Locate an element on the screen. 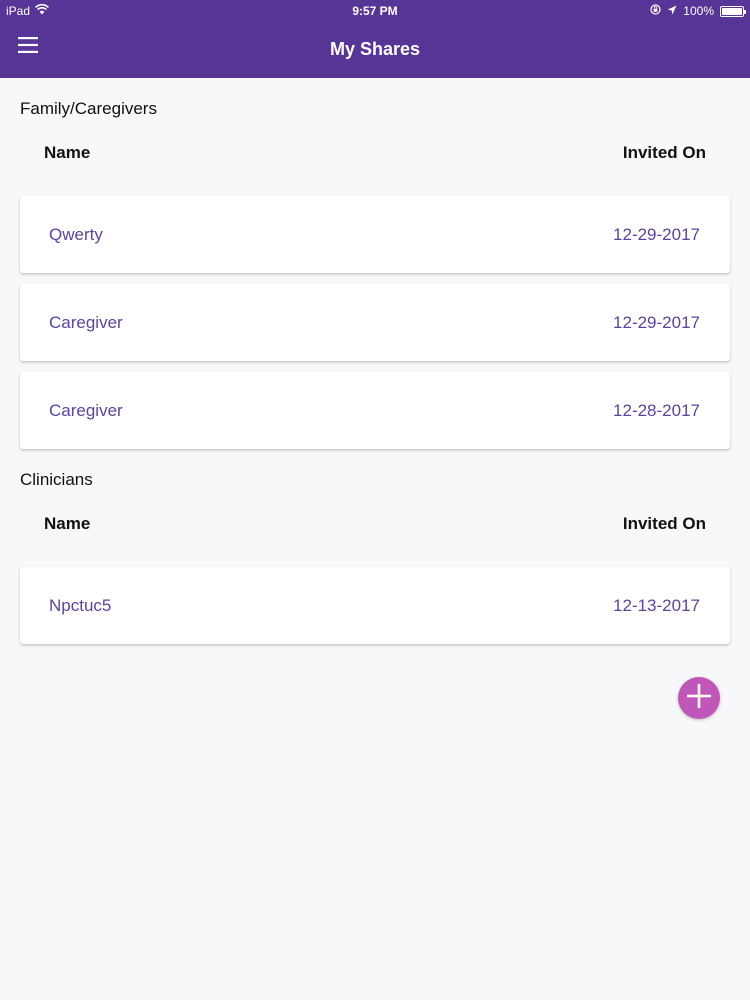 Image resolution: width=750 pixels, height=1000 pixels. nav-bar: My Shares is located at coordinates (375, 50).